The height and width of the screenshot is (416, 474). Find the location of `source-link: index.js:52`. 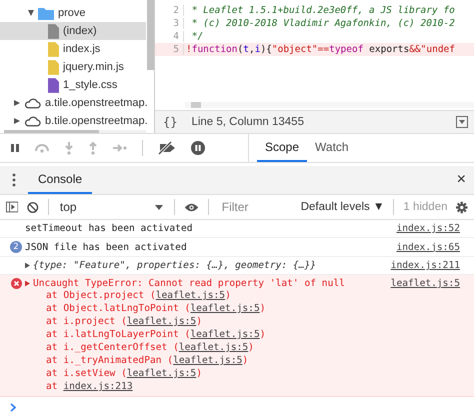

source-link: index.js:52 is located at coordinates (428, 228).